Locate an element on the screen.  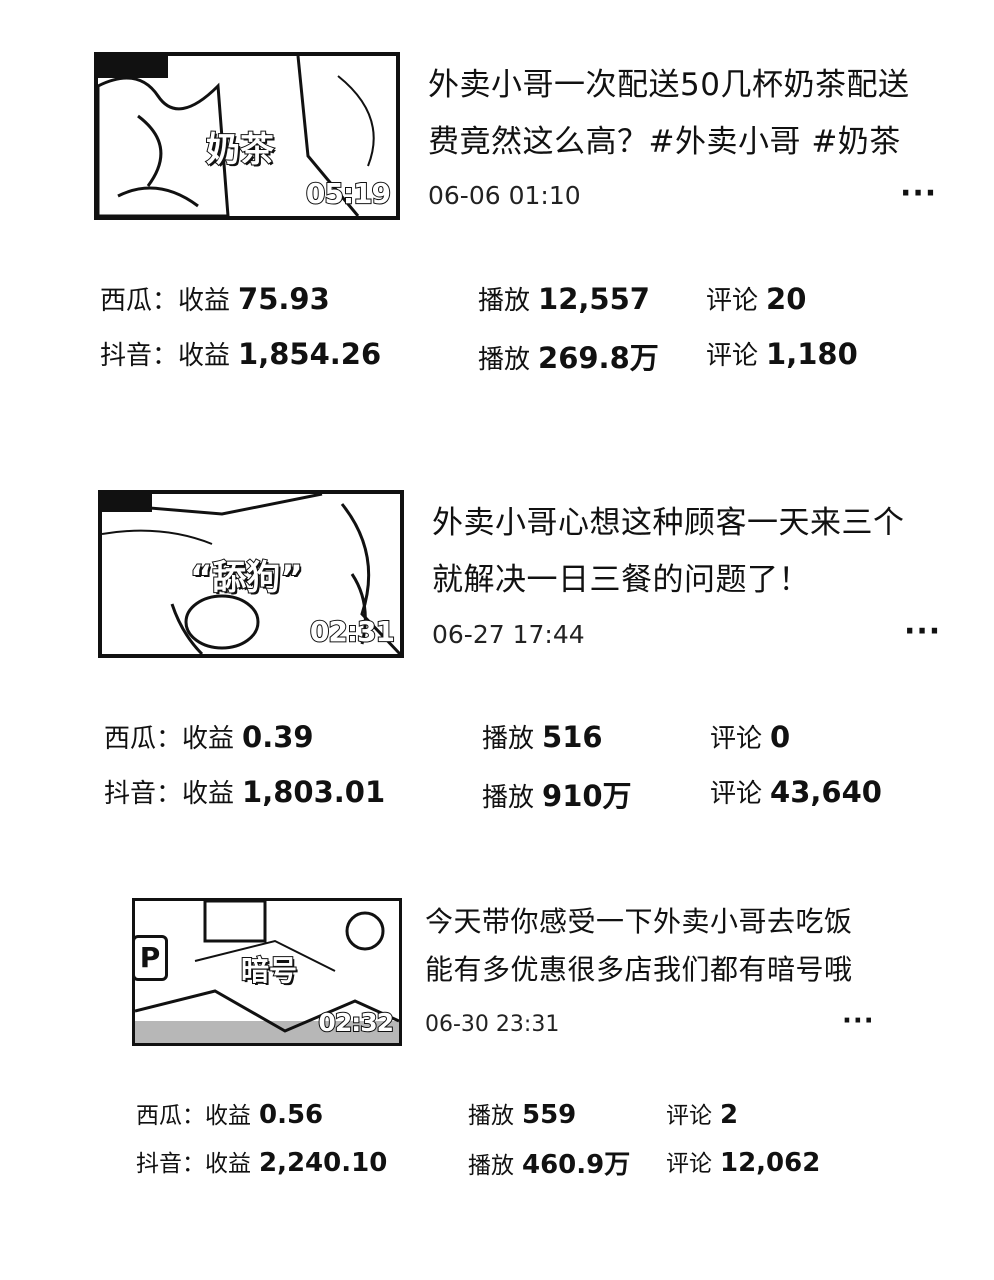
income-value: 2,240.10 is located at coordinates (323, 1163).